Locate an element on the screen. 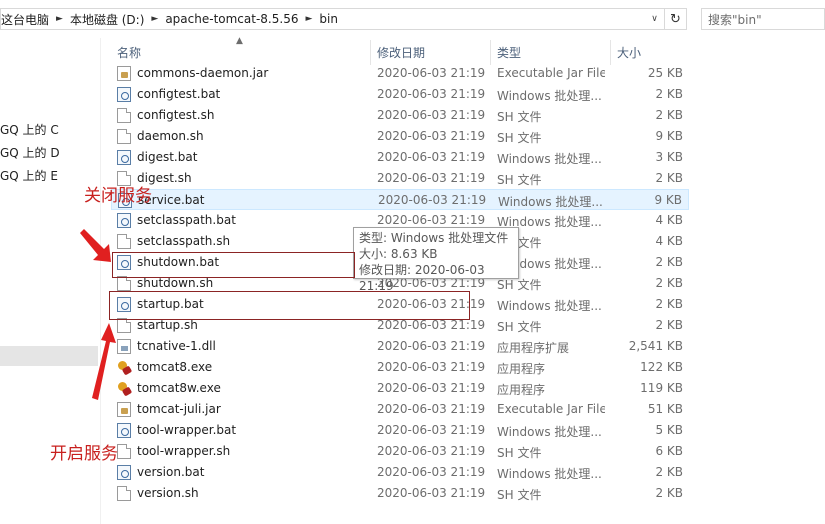 This screenshot has width=825, height=524. column-header-date: 修改日期 is located at coordinates (431, 52).